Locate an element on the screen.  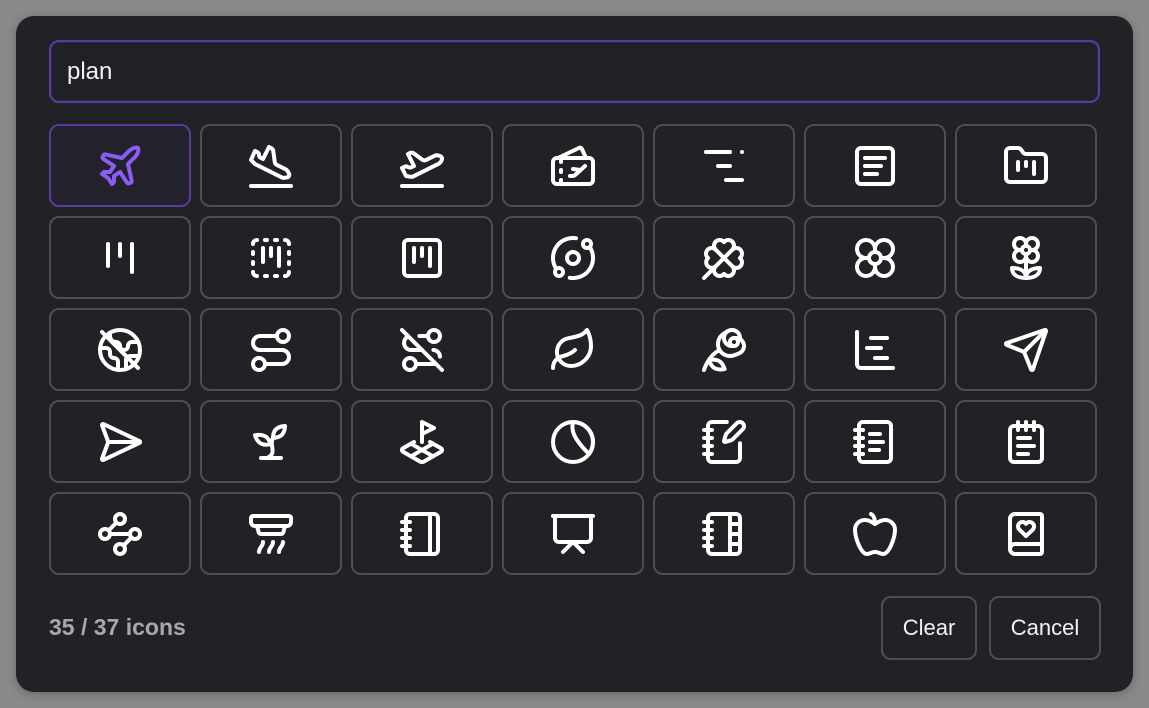
icon-option-tickets-plane is located at coordinates (573, 165).